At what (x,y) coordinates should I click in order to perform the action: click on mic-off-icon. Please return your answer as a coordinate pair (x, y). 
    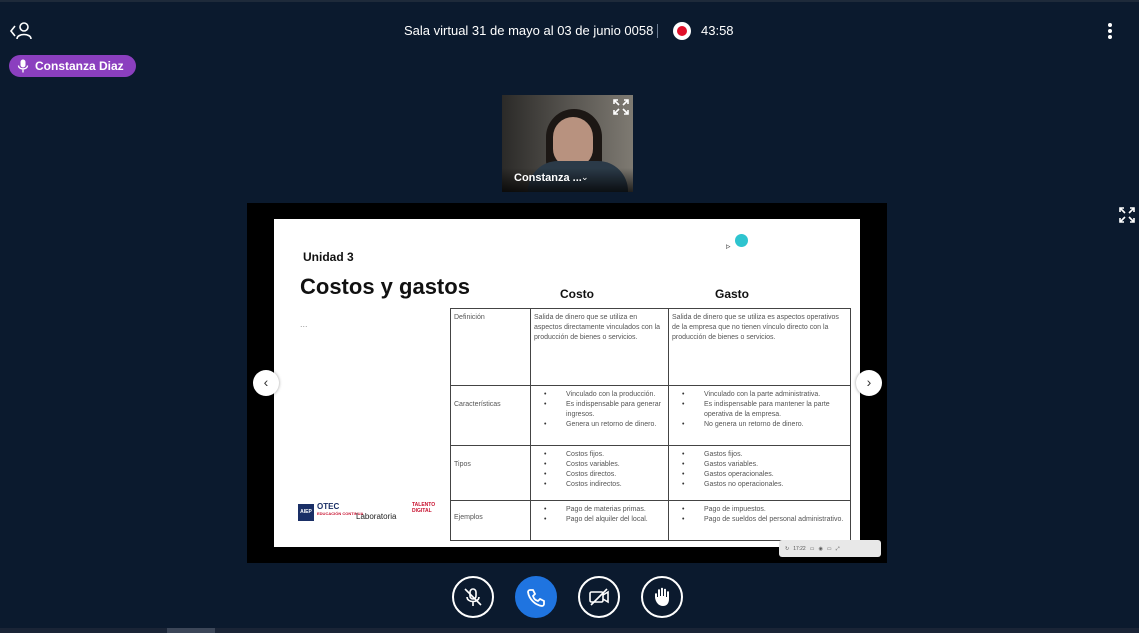
    Looking at the image, I should click on (473, 597).